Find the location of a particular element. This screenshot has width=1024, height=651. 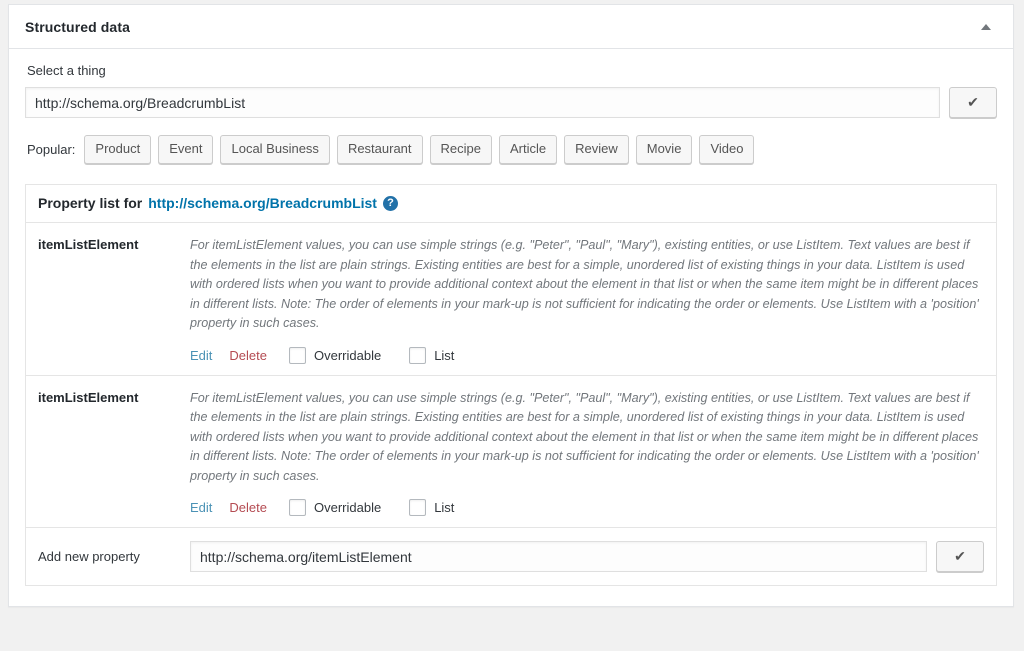

metabox-header: Structured data is located at coordinates (511, 27).